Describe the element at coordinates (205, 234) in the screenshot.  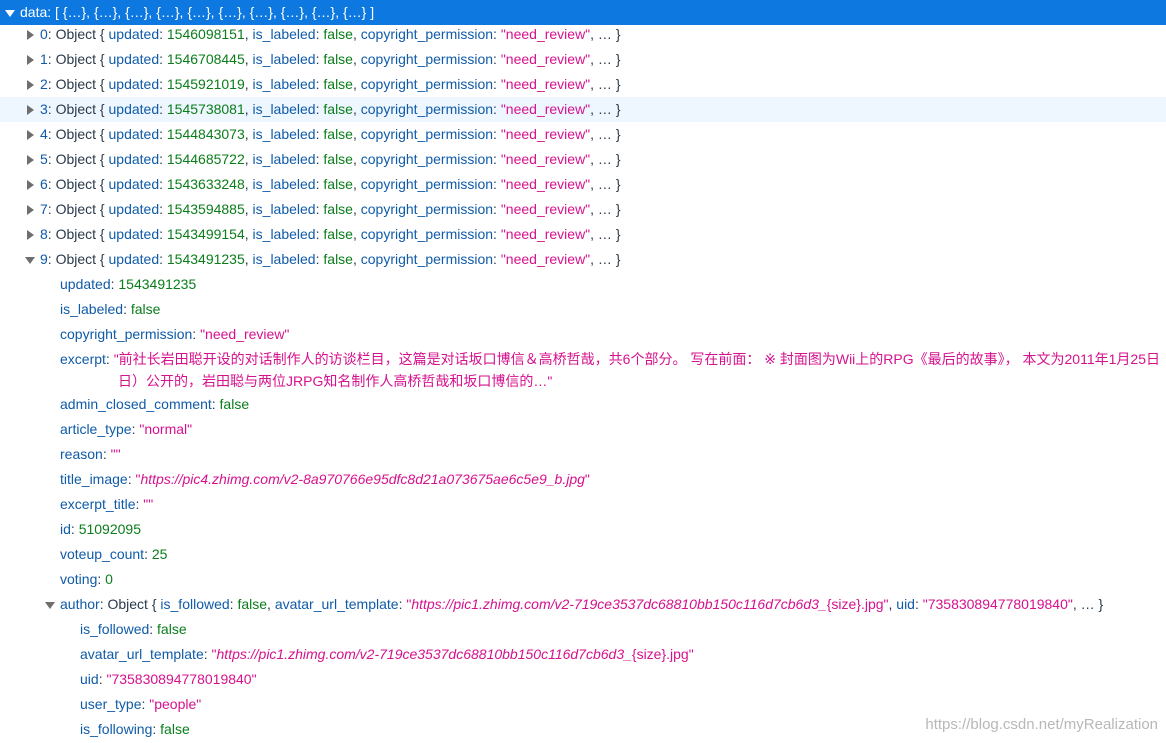
I see `item-updated-value: 1543499154` at that location.